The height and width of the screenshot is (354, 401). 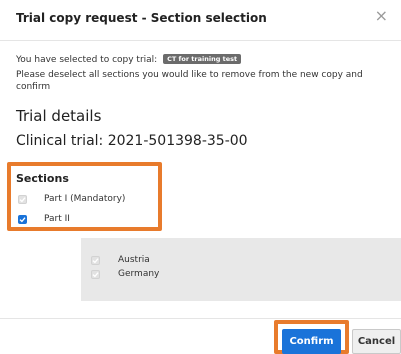 What do you see at coordinates (202, 59) in the screenshot?
I see `trial-badge: CT for training test` at bounding box center [202, 59].